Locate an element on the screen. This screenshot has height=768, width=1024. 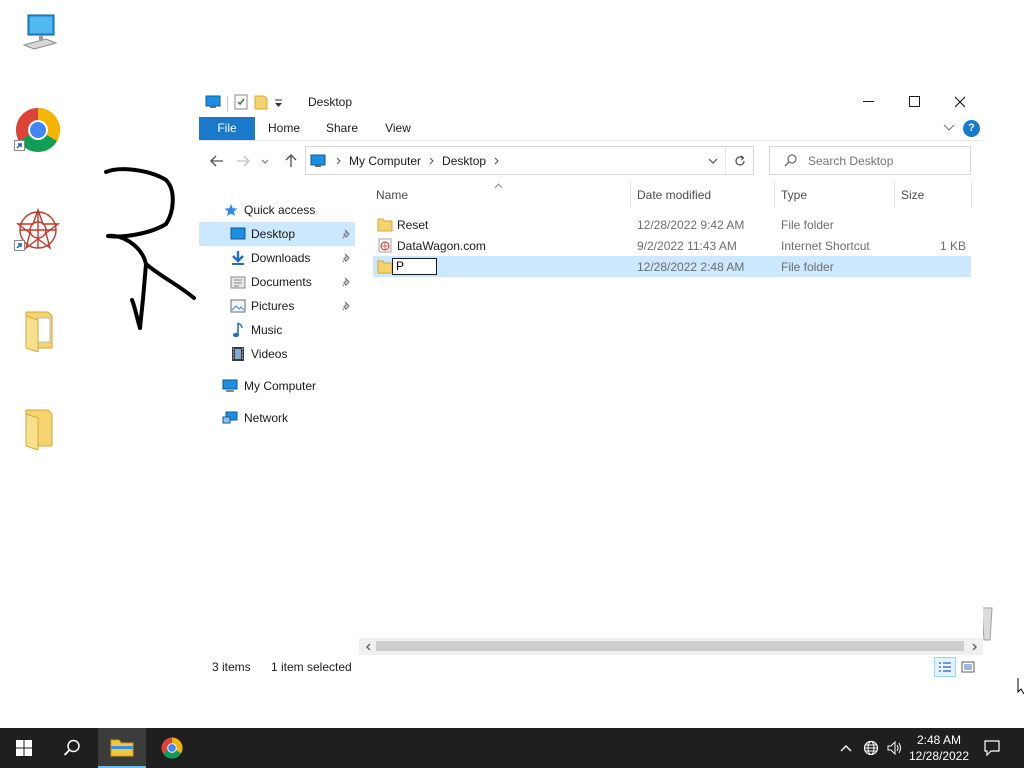
taskbar: 2:48 AM 12/28/2022 is located at coordinates (512, 748).